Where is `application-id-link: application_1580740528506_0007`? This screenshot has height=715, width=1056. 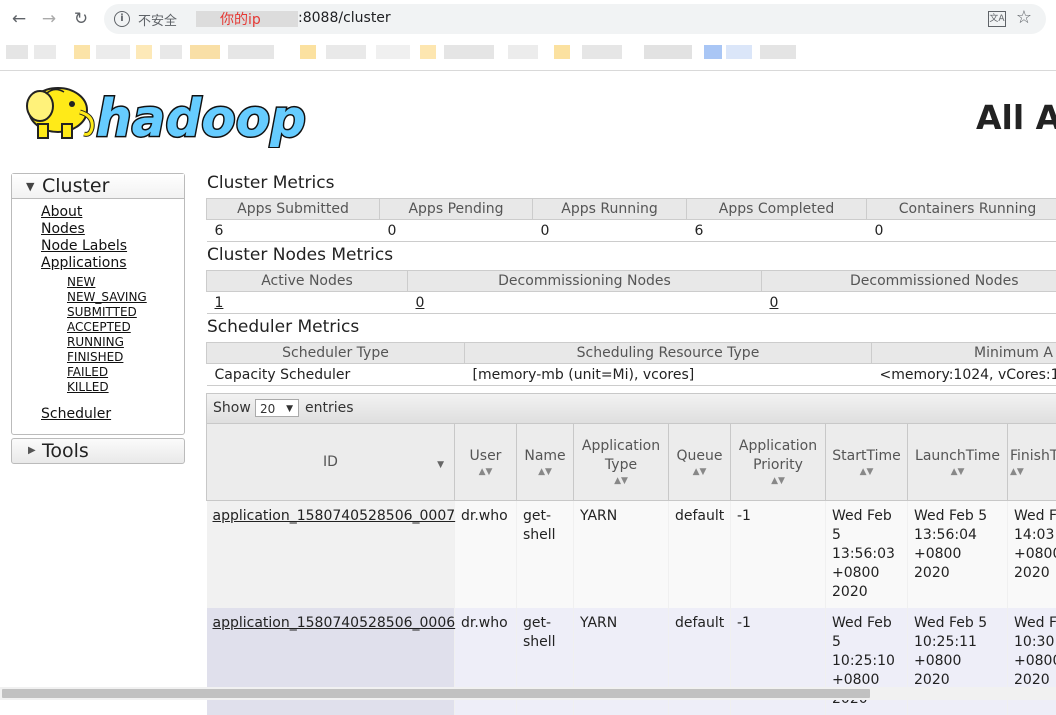
application-id-link: application_1580740528506_0007 is located at coordinates (334, 516).